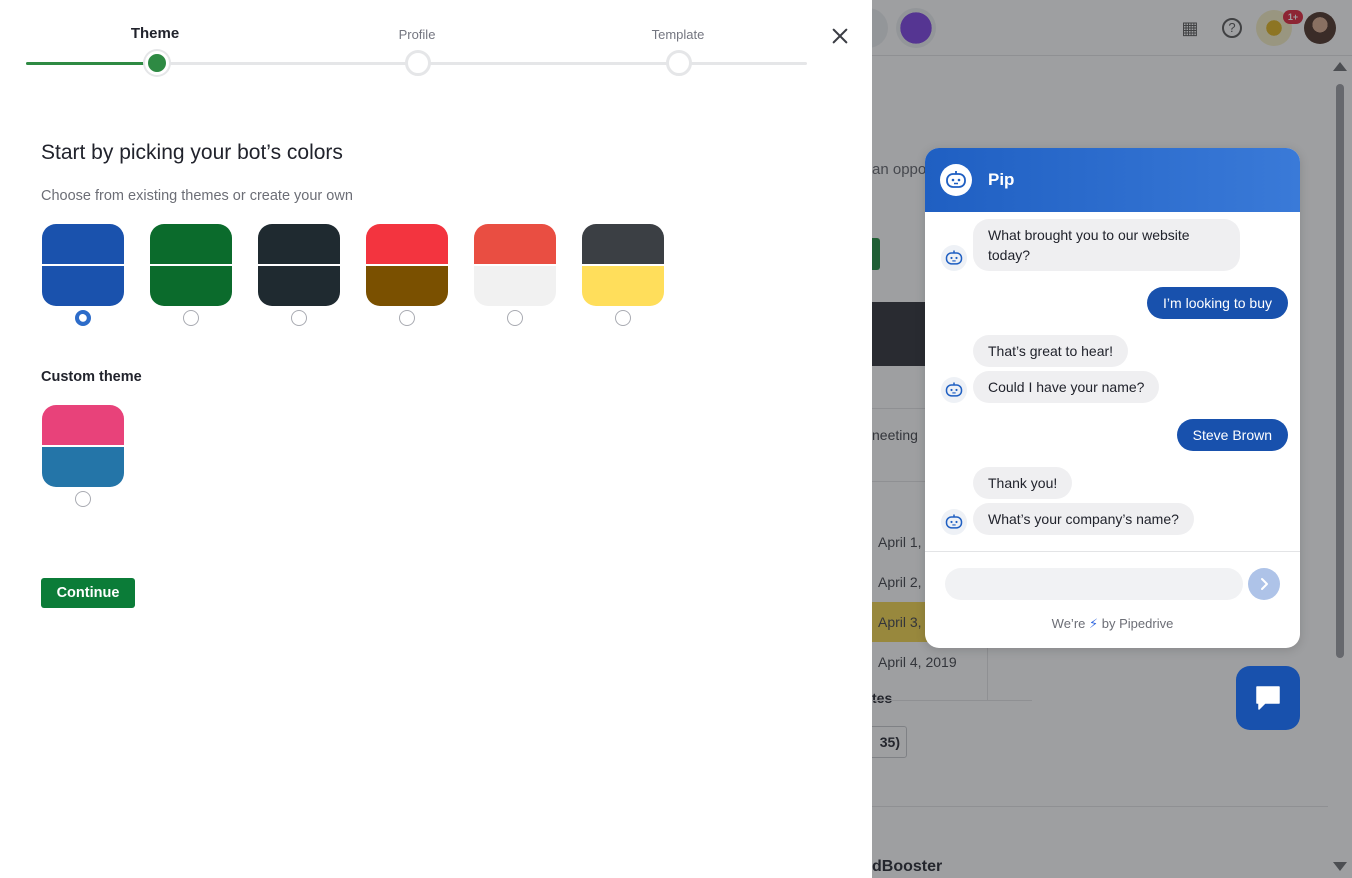 The width and height of the screenshot is (1352, 878). What do you see at coordinates (155, 33) in the screenshot?
I see `step-label-theme: Theme` at bounding box center [155, 33].